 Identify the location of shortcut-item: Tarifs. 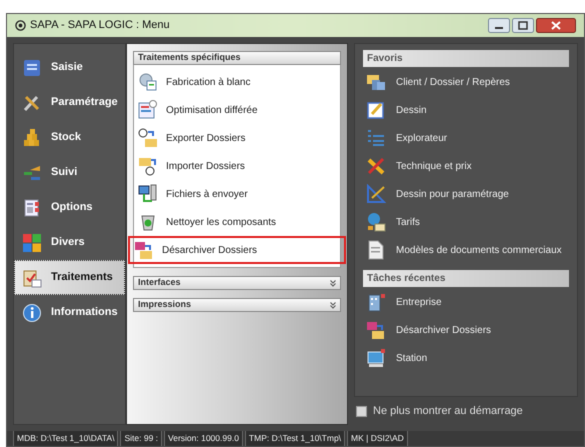
(466, 222).